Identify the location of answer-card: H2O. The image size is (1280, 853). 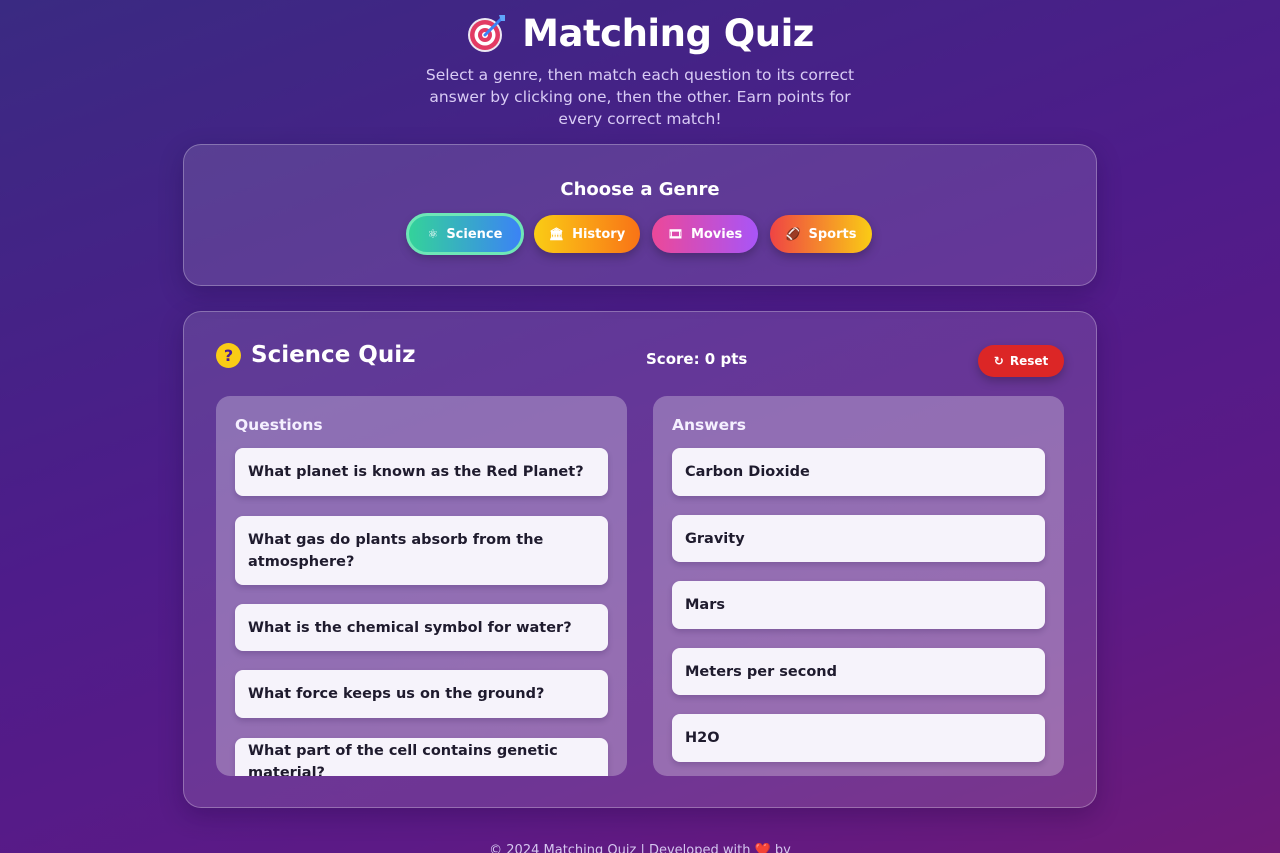
(858, 738).